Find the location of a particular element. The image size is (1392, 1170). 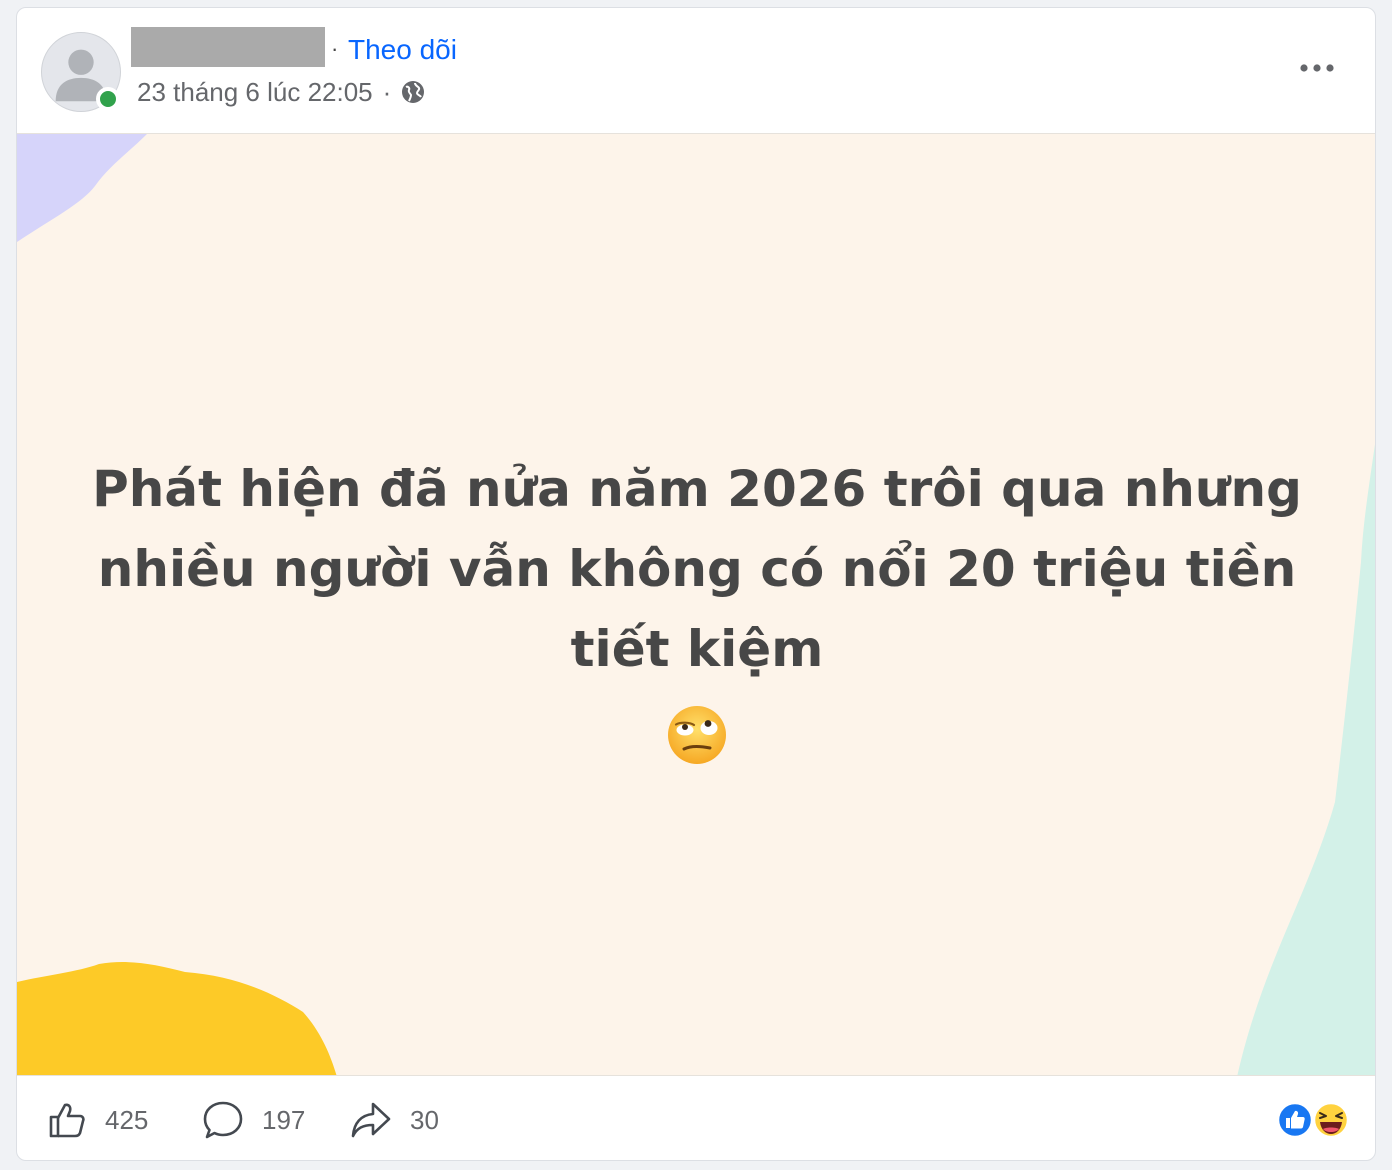

like-icon is located at coordinates (67, 1120).